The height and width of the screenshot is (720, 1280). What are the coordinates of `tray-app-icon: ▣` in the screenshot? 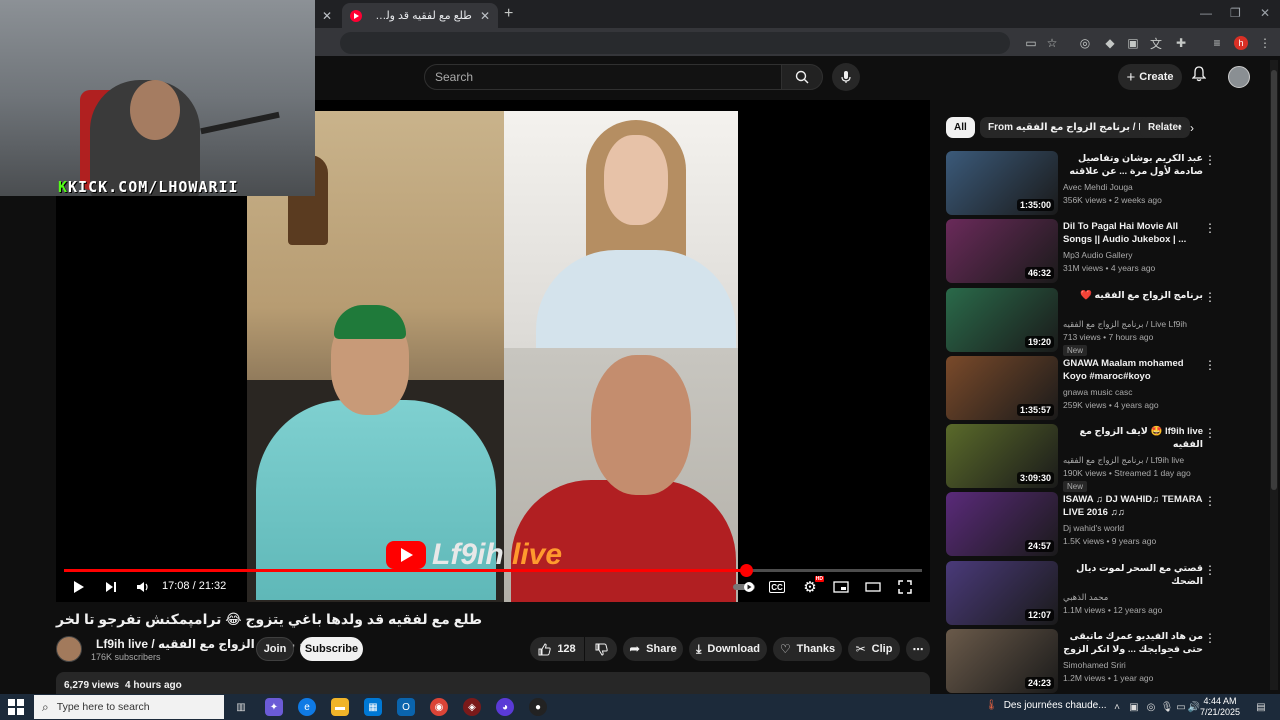 It's located at (1134, 707).